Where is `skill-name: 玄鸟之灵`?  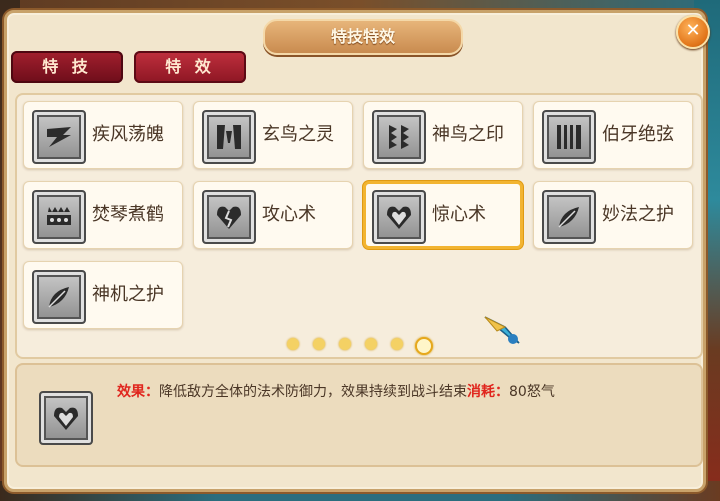
skill-name: 玄鸟之灵 is located at coordinates (298, 134).